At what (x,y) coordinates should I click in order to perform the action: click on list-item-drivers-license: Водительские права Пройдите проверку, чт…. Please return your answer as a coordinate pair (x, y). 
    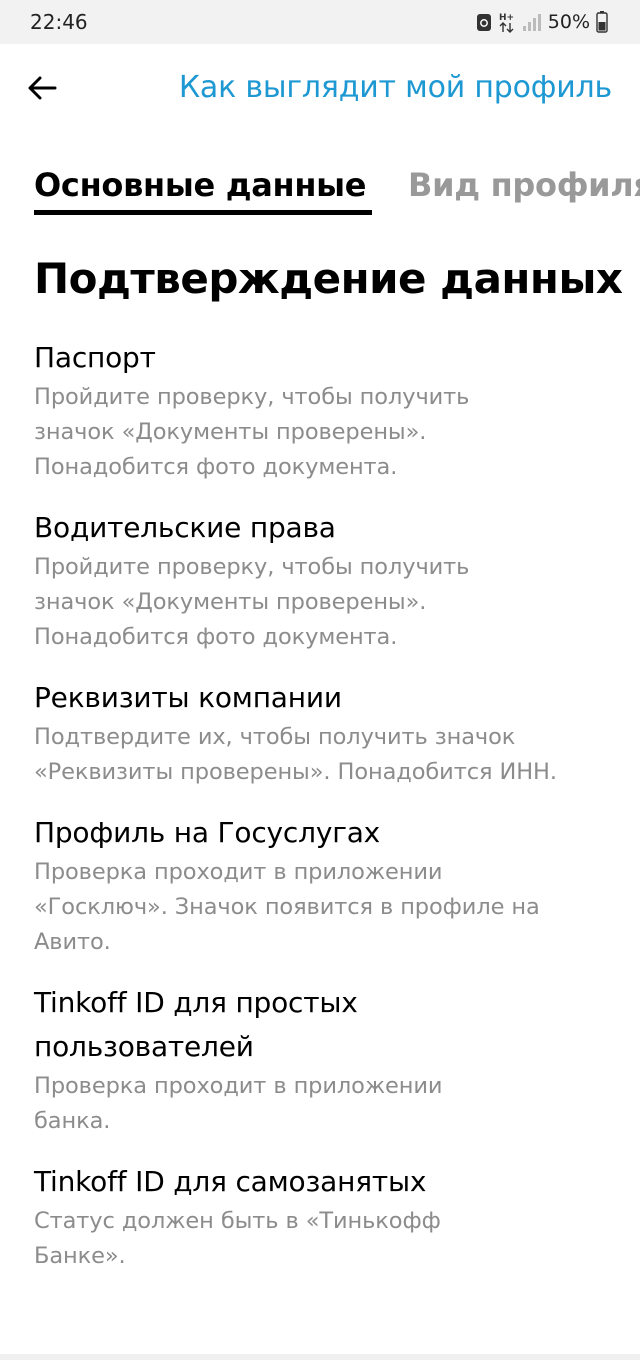
    Looking at the image, I should click on (329, 580).